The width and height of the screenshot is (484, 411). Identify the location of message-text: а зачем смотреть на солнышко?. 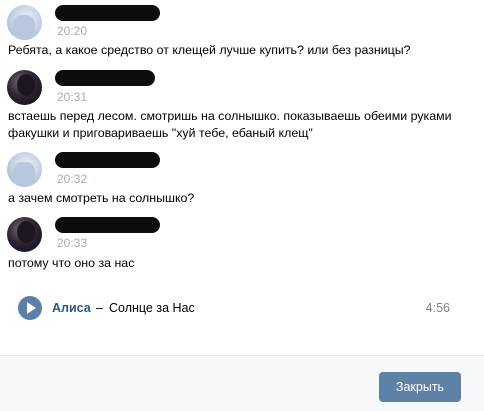
(101, 198).